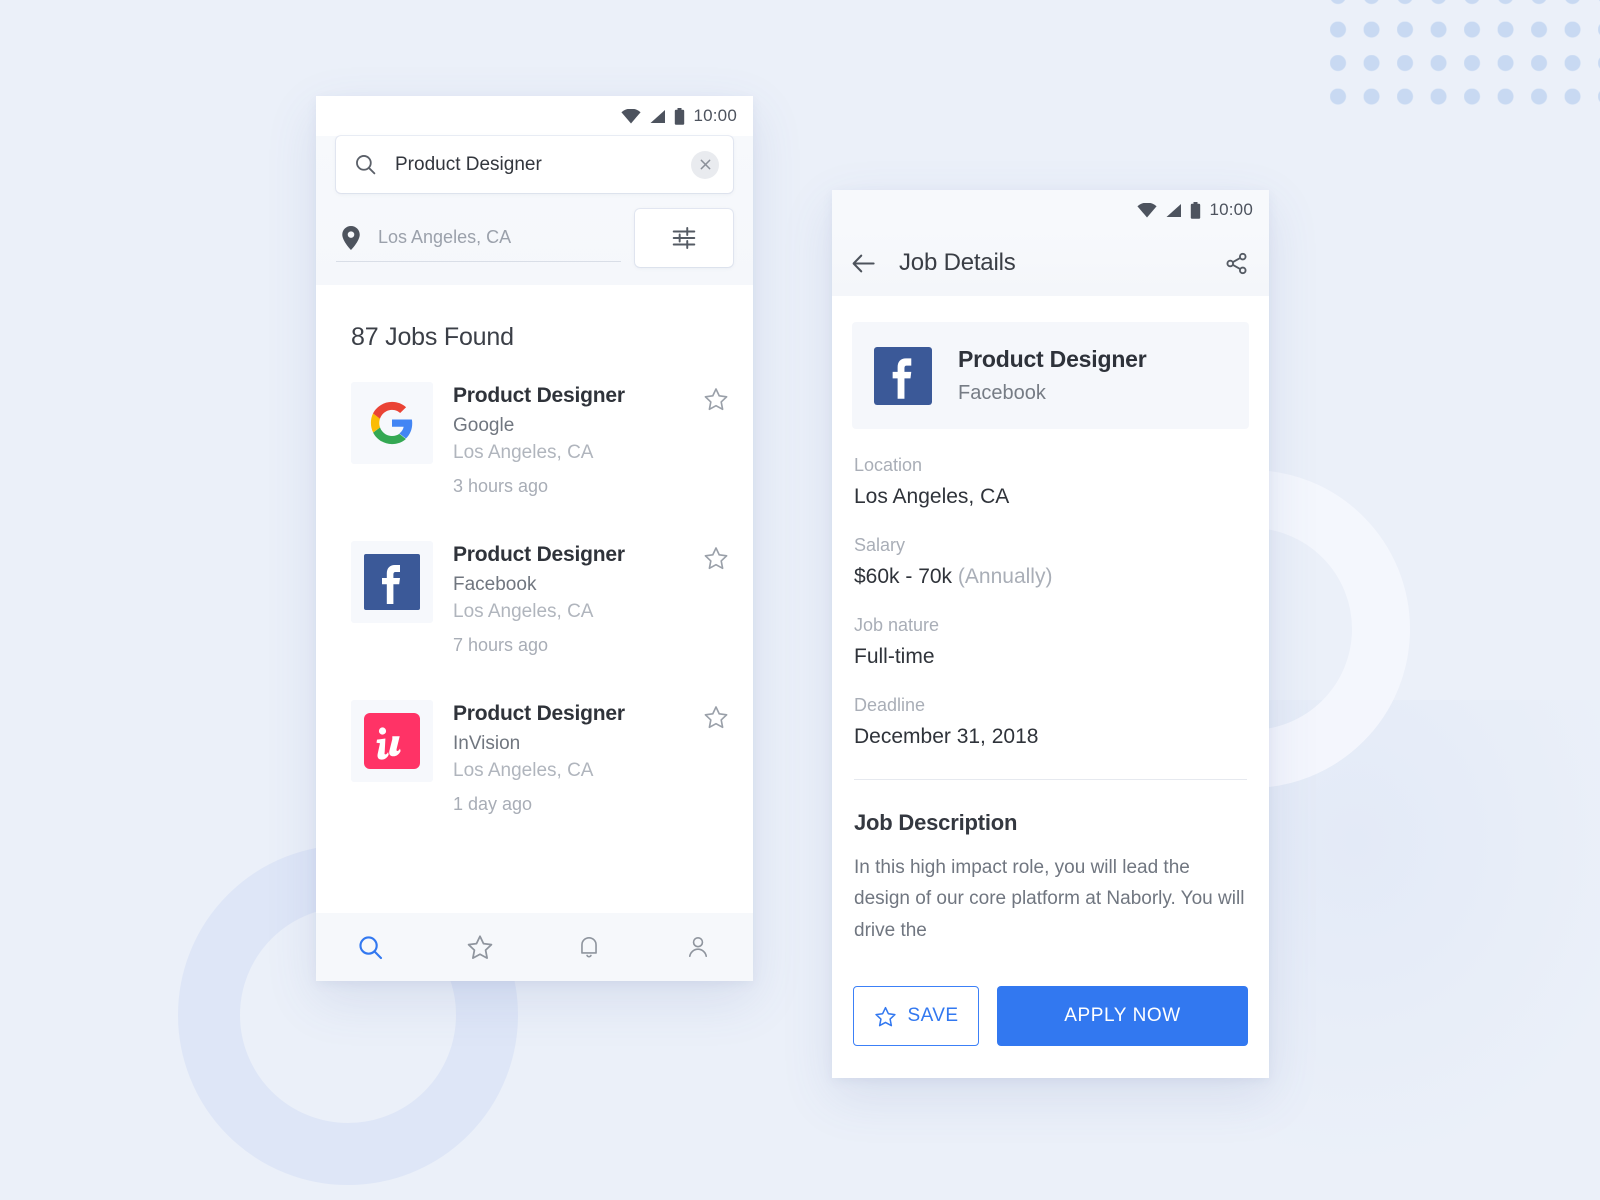  Describe the element at coordinates (543, 165) in the screenshot. I see `search-input-value: Product Designer` at that location.